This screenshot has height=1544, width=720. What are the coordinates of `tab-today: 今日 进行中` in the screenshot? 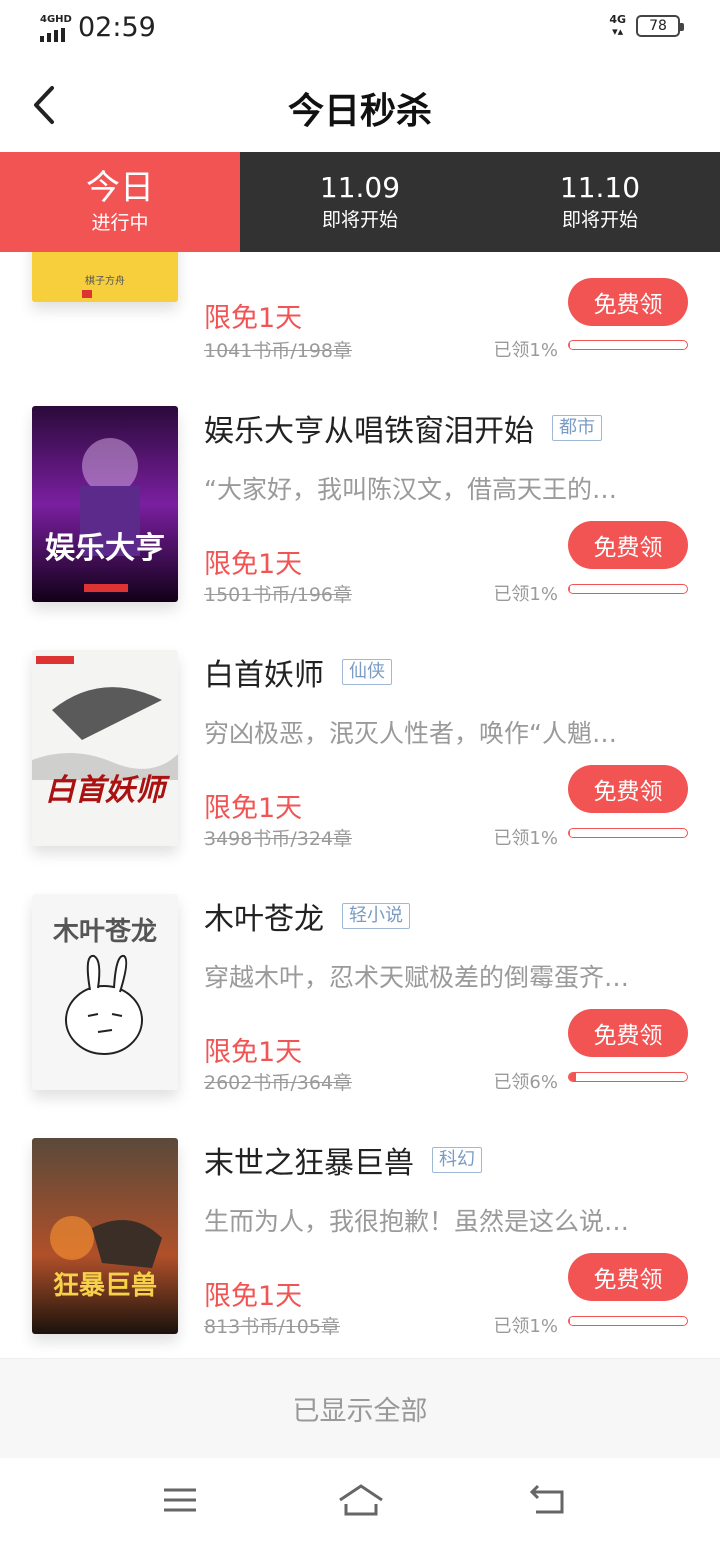 It's located at (120, 202).